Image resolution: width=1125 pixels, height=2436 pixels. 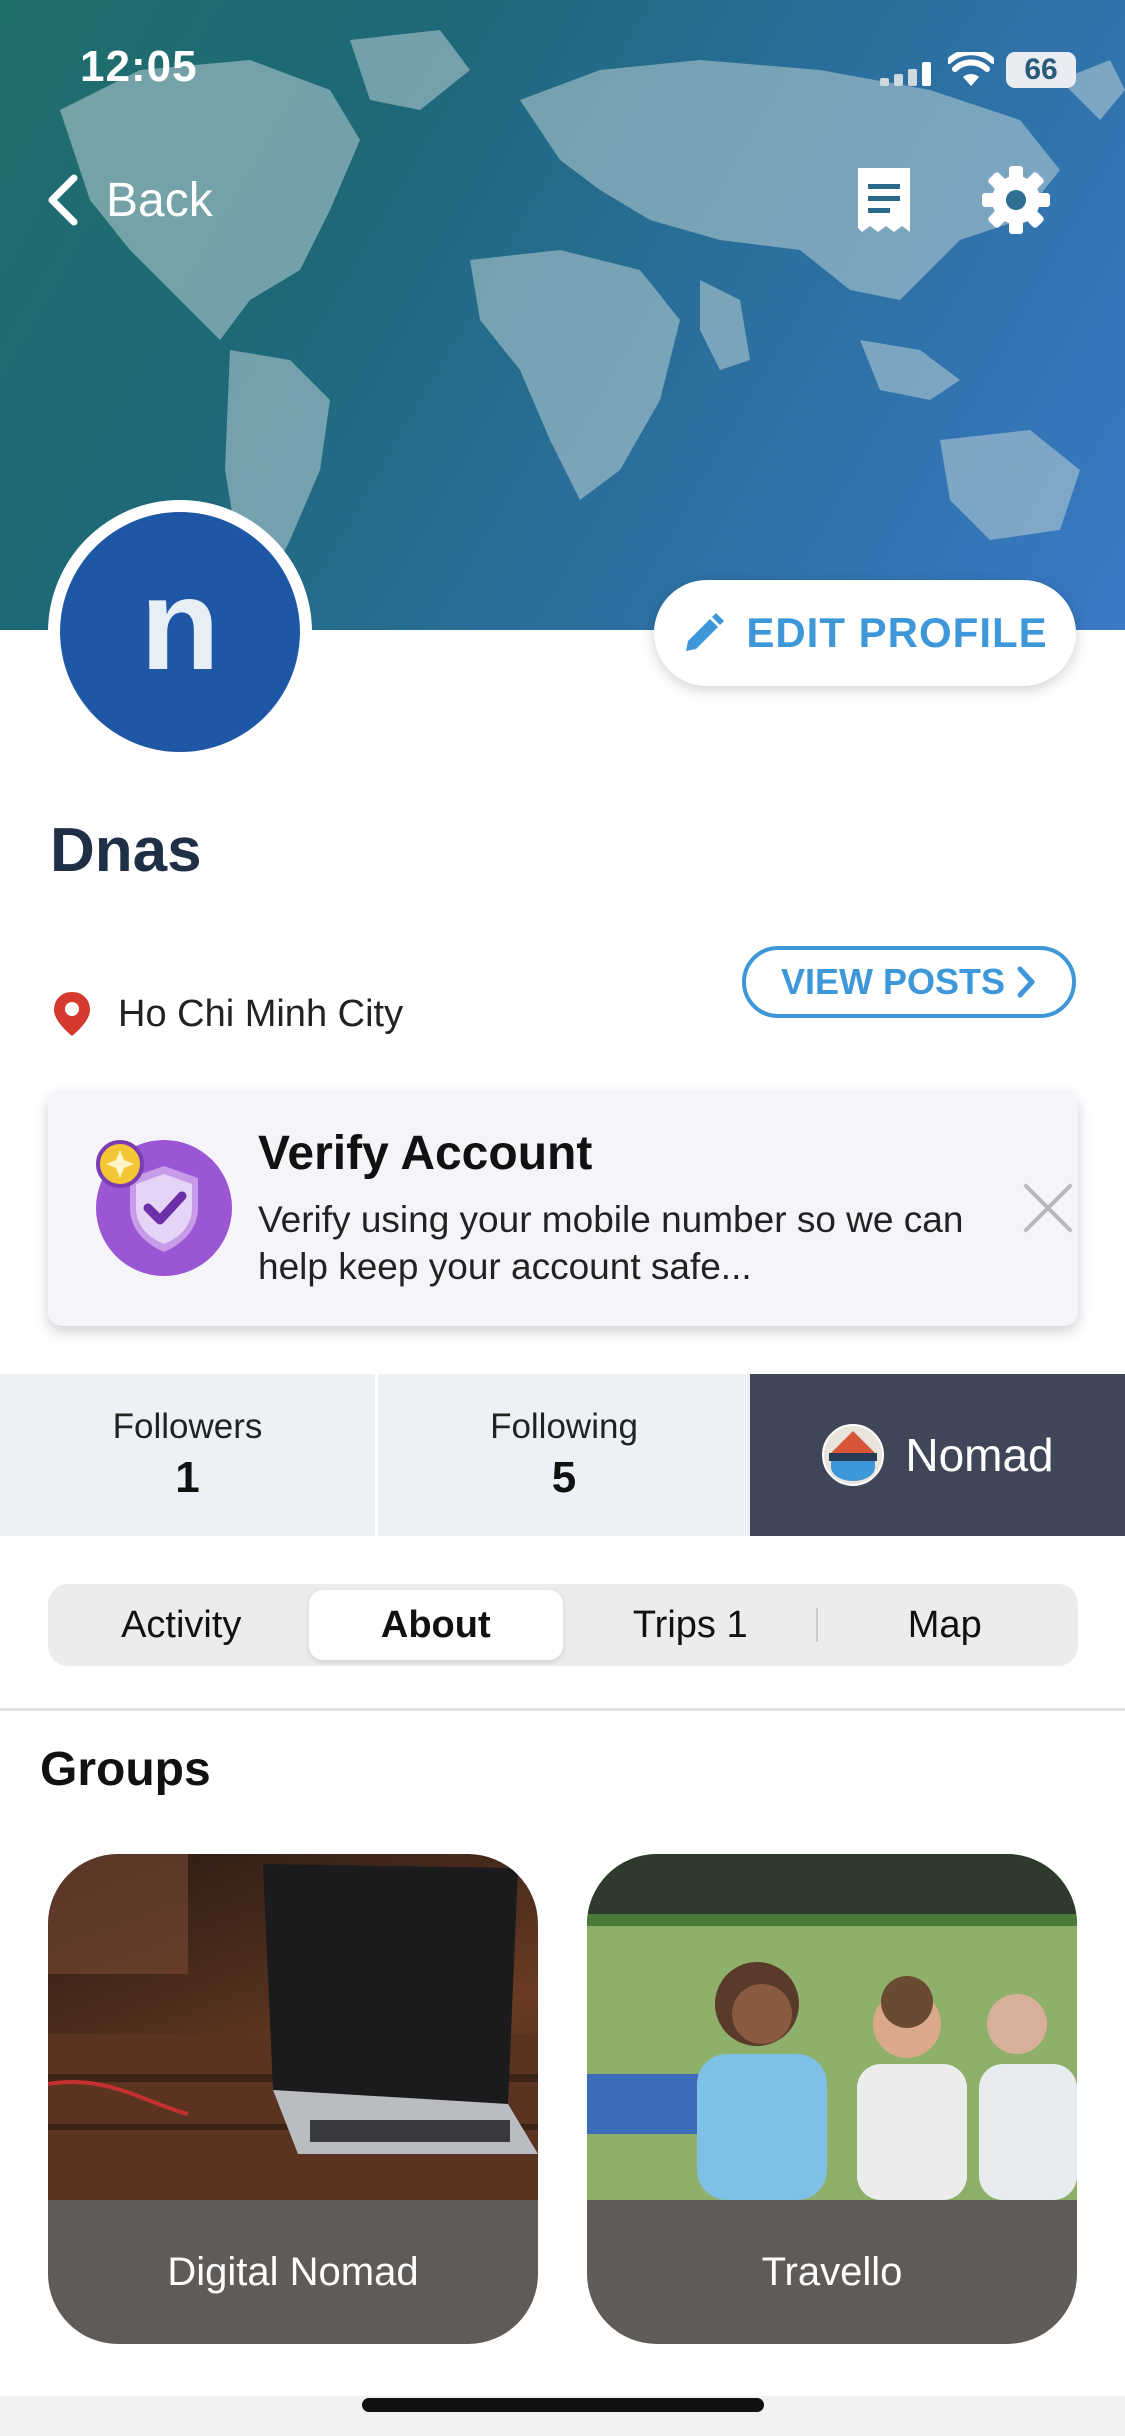 What do you see at coordinates (564, 1477) in the screenshot?
I see `following-count: 5` at bounding box center [564, 1477].